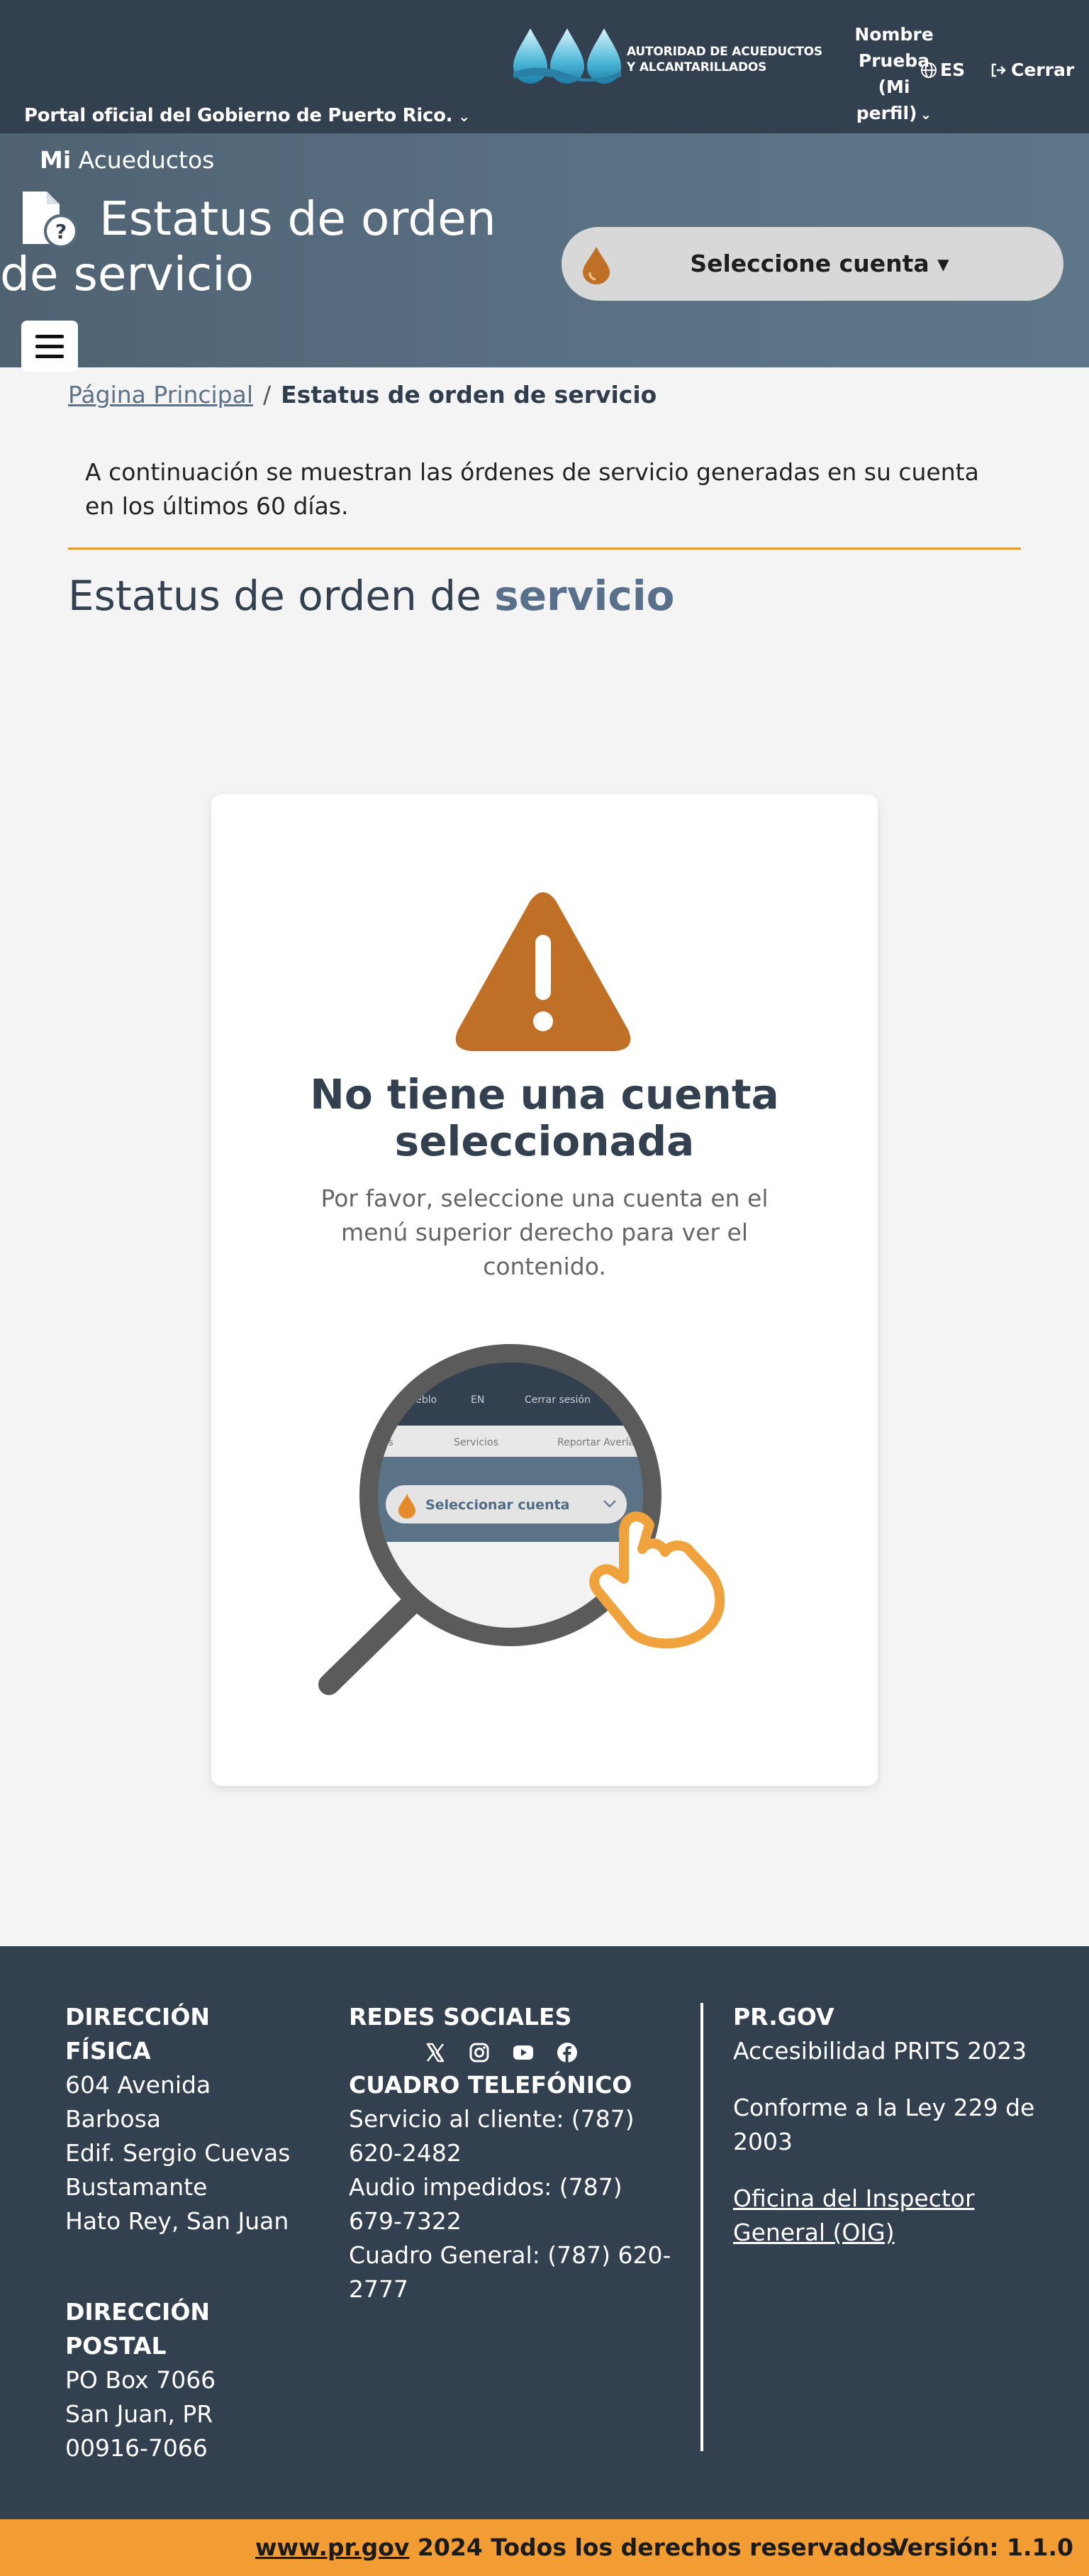  I want to click on postal-line: 00916-7066, so click(136, 2448).